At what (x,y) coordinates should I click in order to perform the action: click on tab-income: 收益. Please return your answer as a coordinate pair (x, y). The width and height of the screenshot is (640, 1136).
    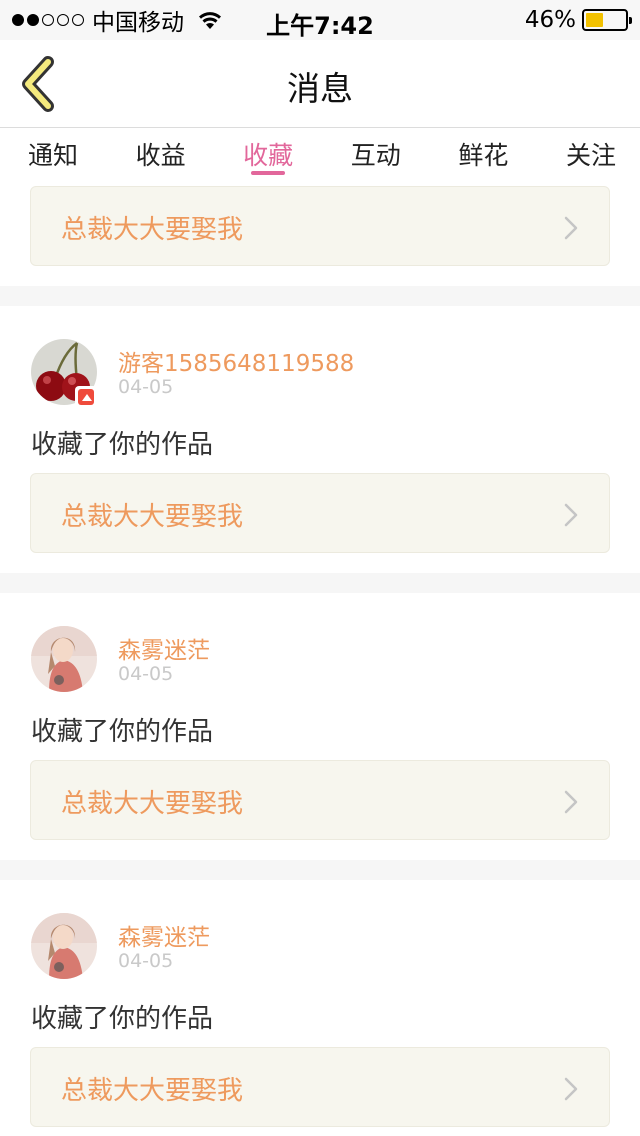
    Looking at the image, I should click on (161, 154).